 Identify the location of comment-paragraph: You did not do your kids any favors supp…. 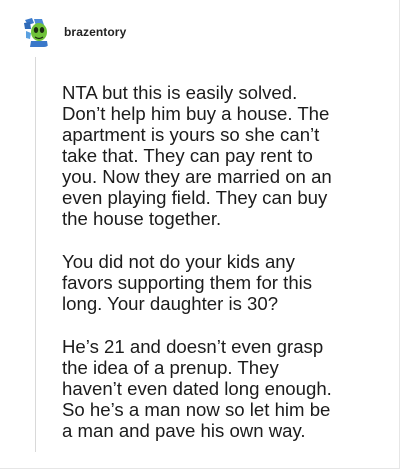
(187, 282).